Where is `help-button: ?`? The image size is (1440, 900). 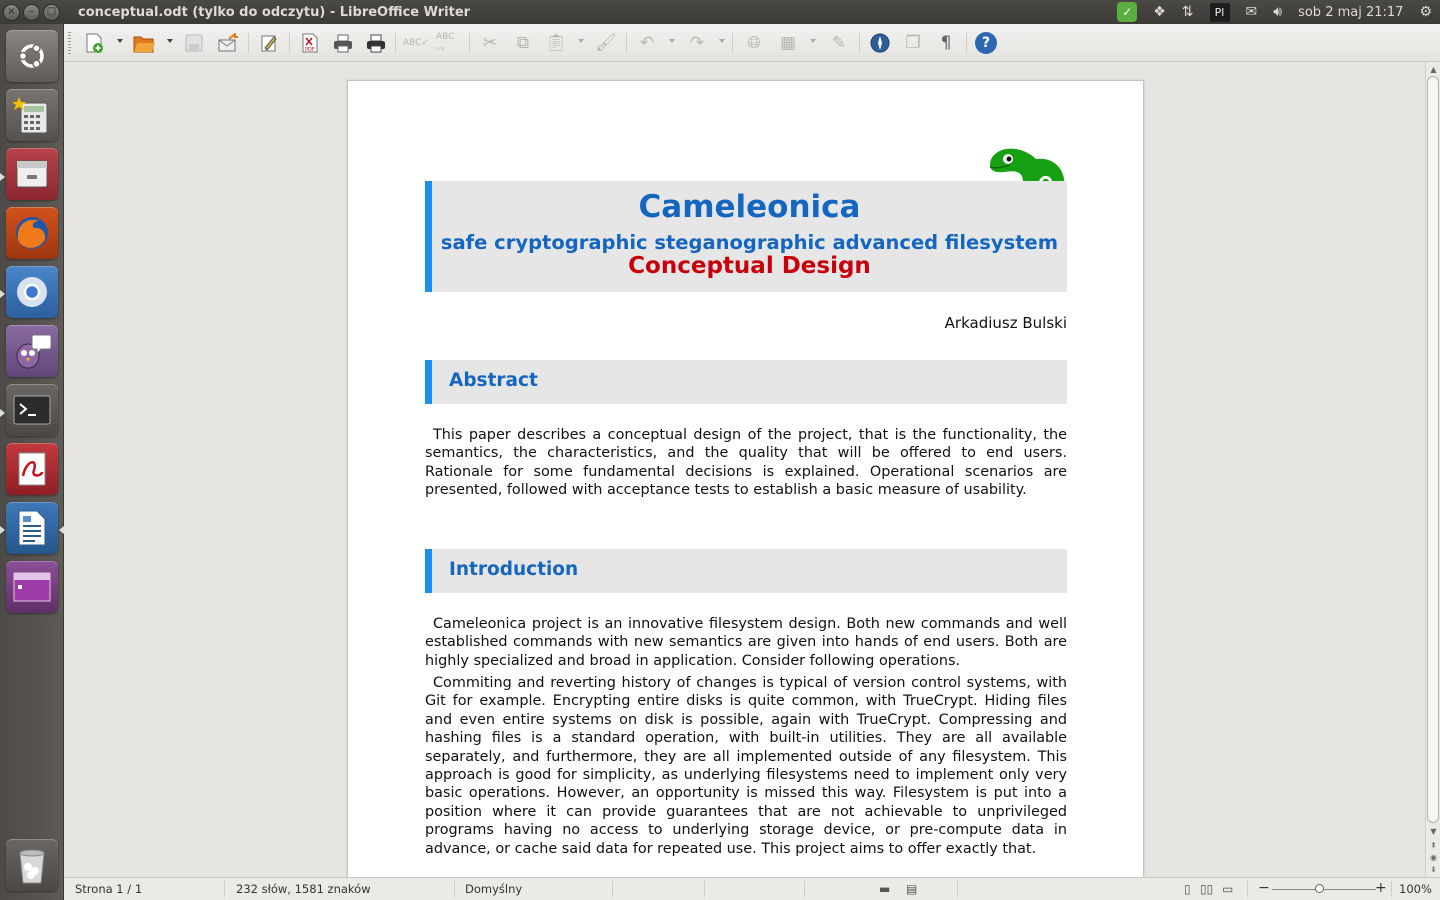
help-button: ? is located at coordinates (986, 43).